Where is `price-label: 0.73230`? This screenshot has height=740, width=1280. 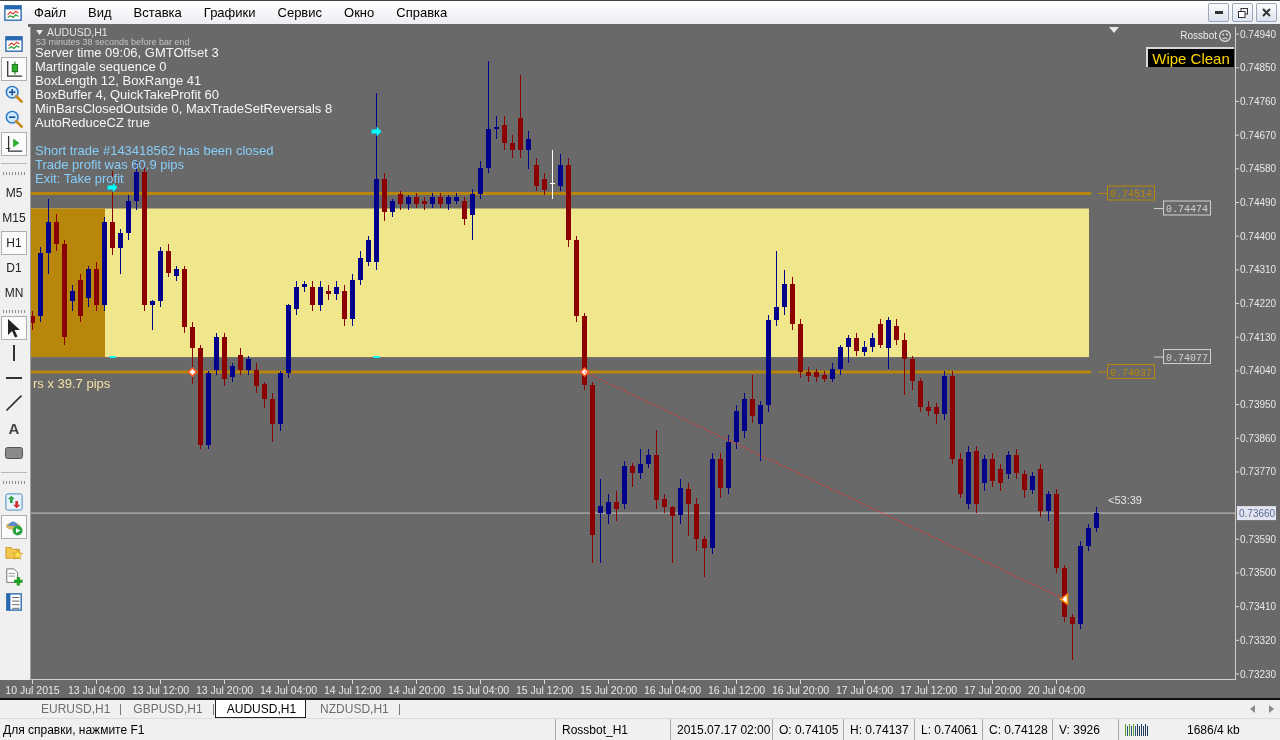 price-label: 0.73230 is located at coordinates (1258, 674).